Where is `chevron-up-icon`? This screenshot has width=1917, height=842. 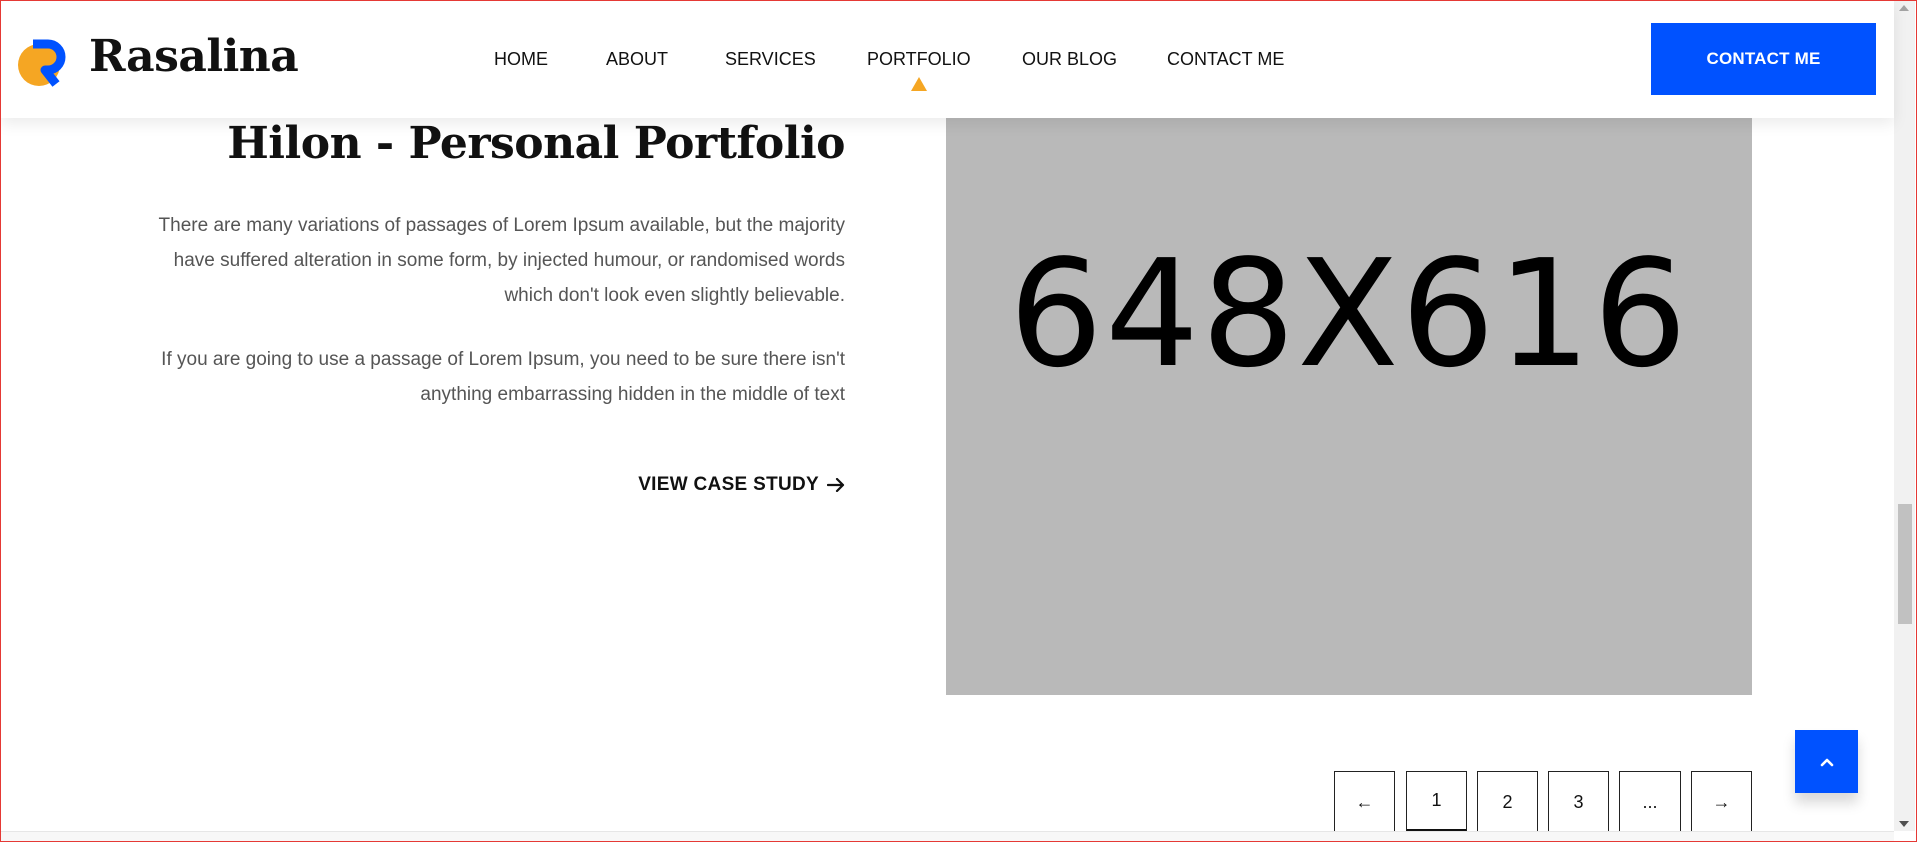 chevron-up-icon is located at coordinates (1826, 762).